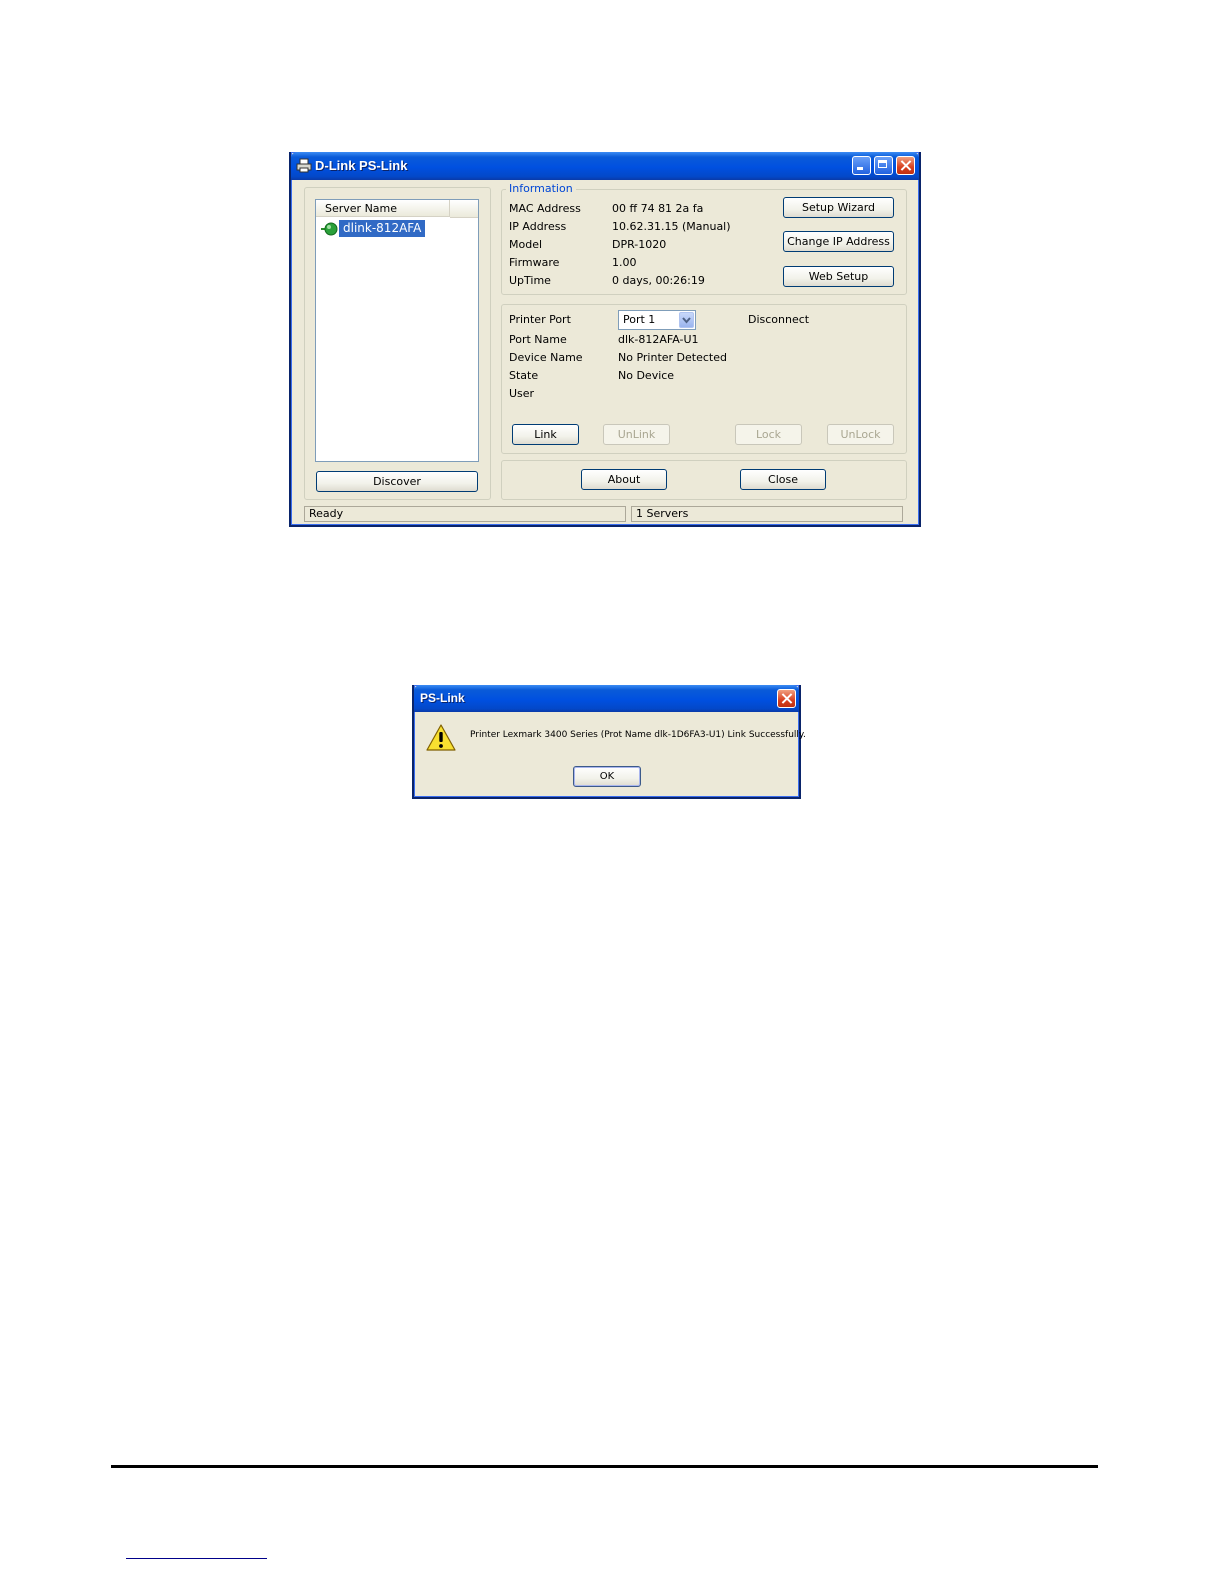 The height and width of the screenshot is (1584, 1224). I want to click on server-item-label: dlink-812AFA, so click(382, 228).